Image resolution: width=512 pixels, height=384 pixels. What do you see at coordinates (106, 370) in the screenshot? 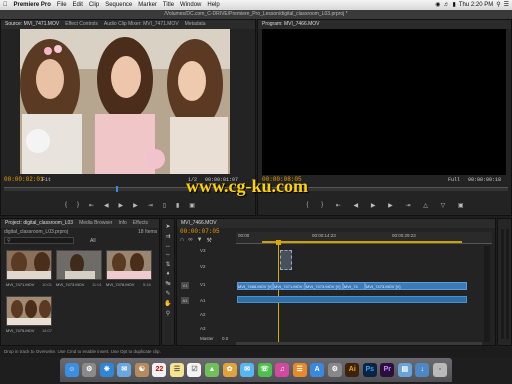
I see `dock-safari-icon: ❋` at bounding box center [106, 370].